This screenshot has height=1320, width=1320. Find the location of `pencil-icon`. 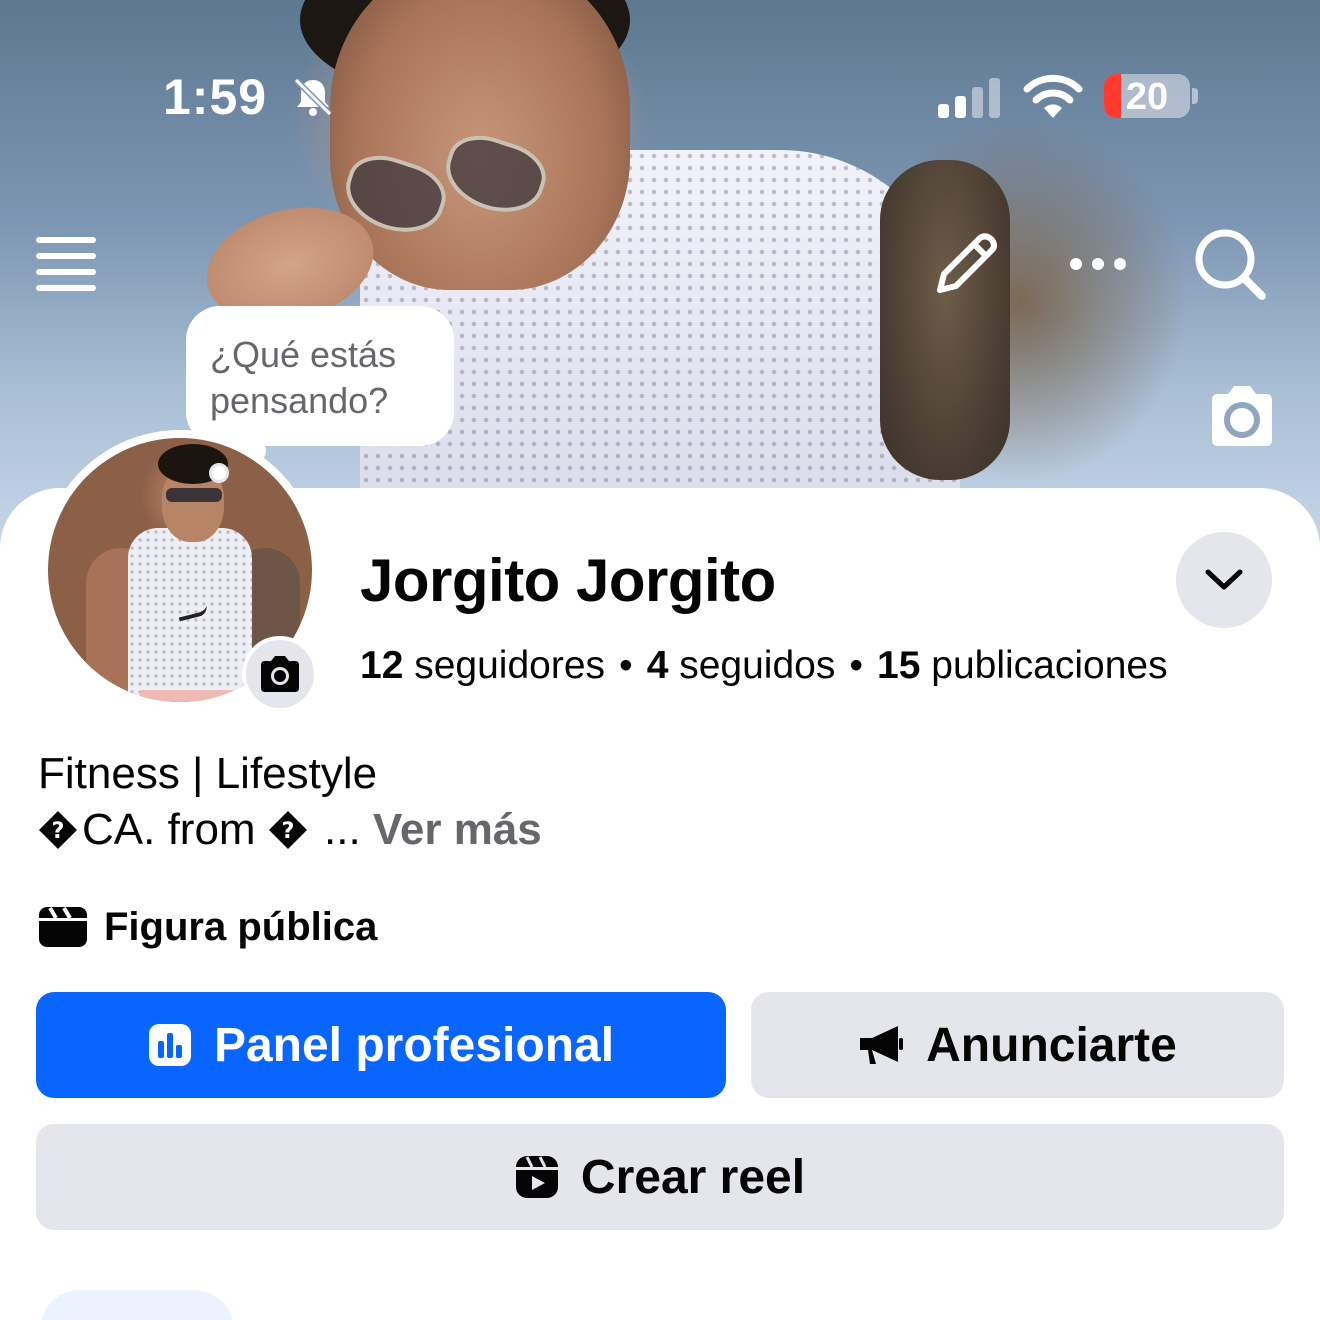

pencil-icon is located at coordinates (965, 265).